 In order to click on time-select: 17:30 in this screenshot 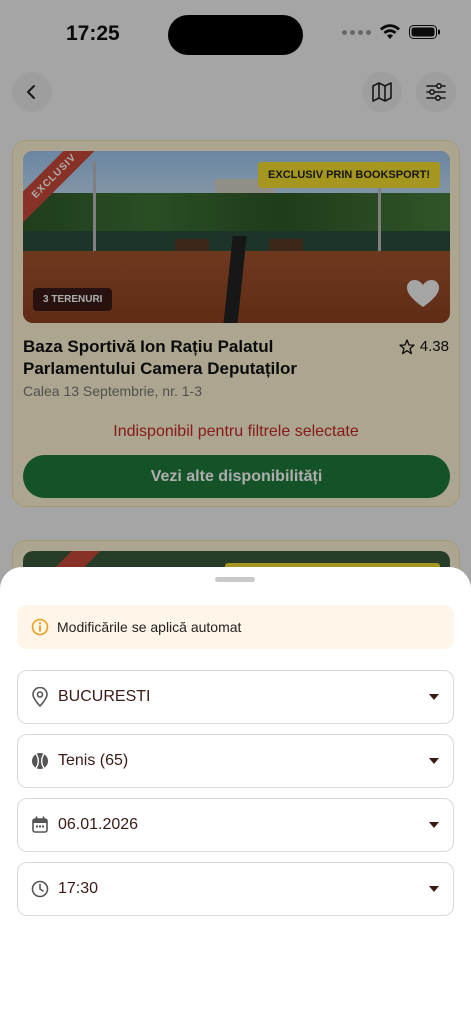, I will do `click(235, 889)`.